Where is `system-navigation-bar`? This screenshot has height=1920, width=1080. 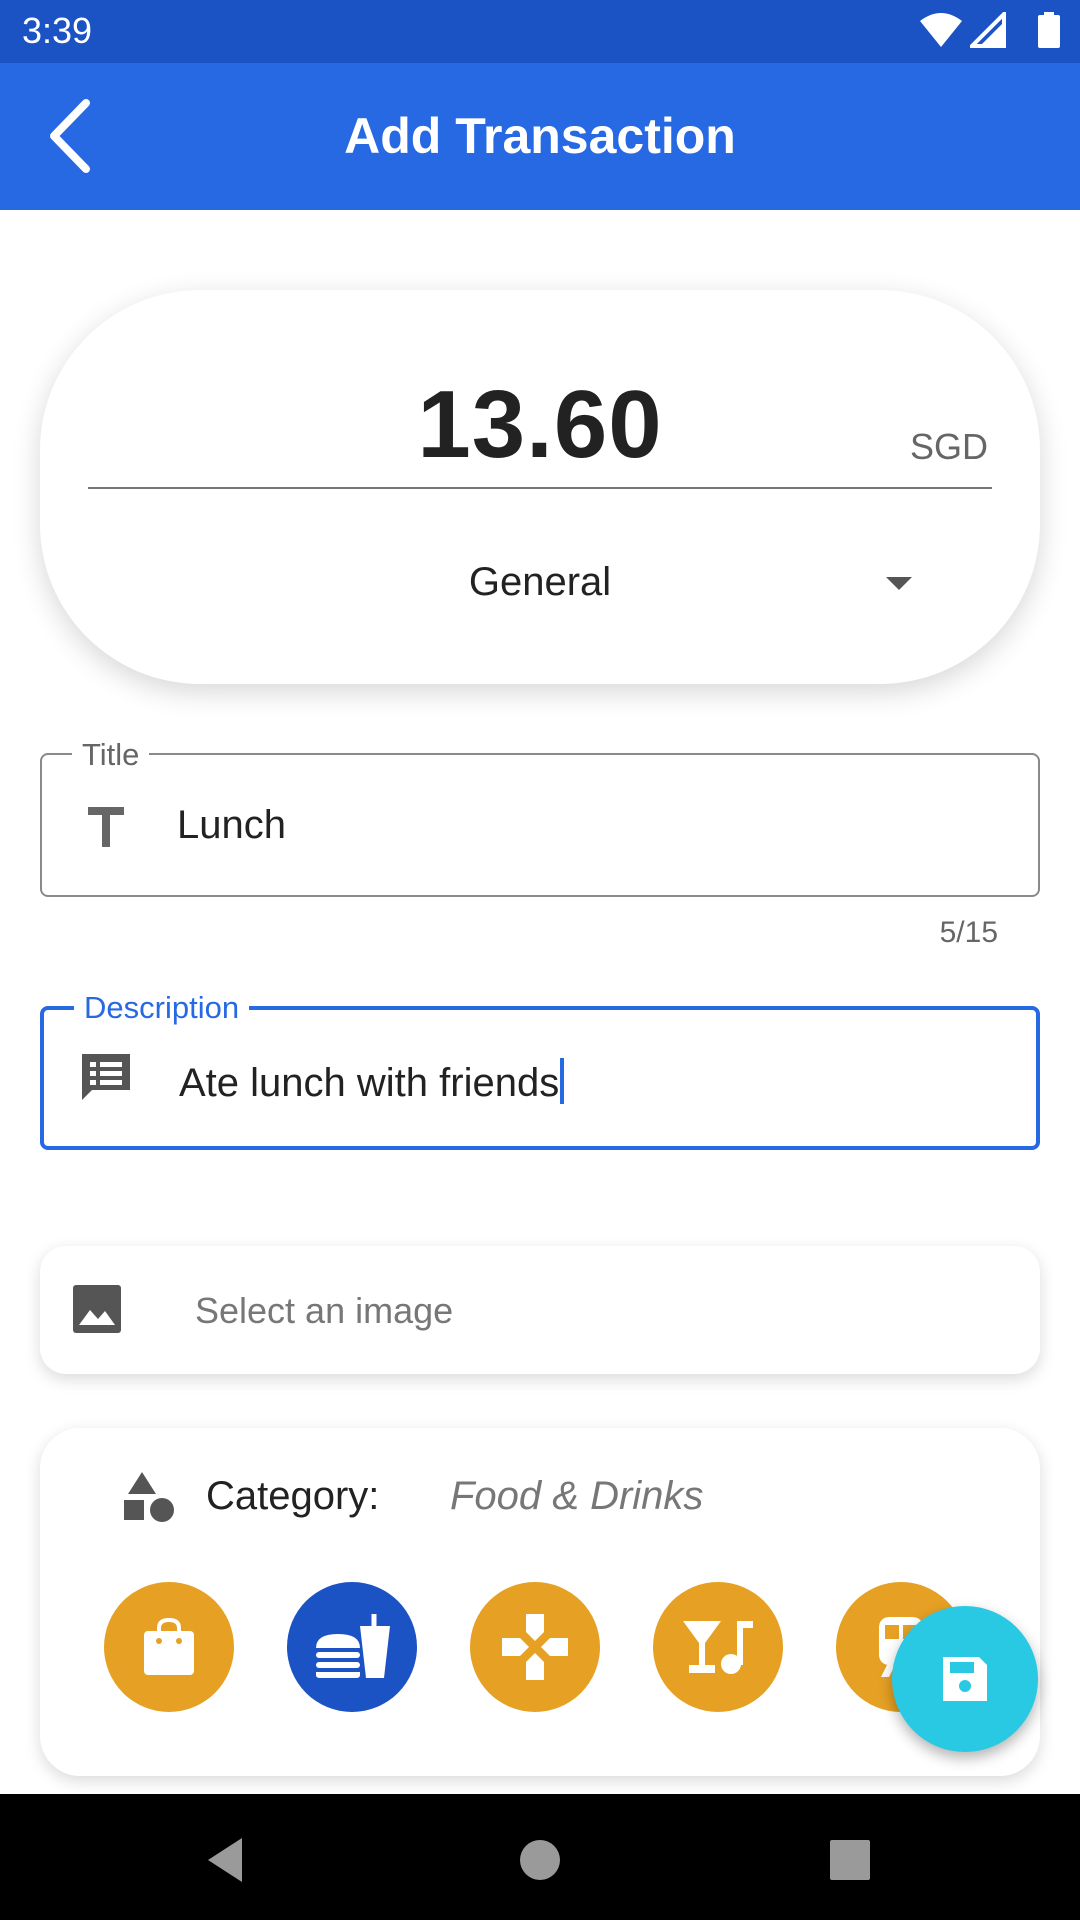 system-navigation-bar is located at coordinates (540, 1857).